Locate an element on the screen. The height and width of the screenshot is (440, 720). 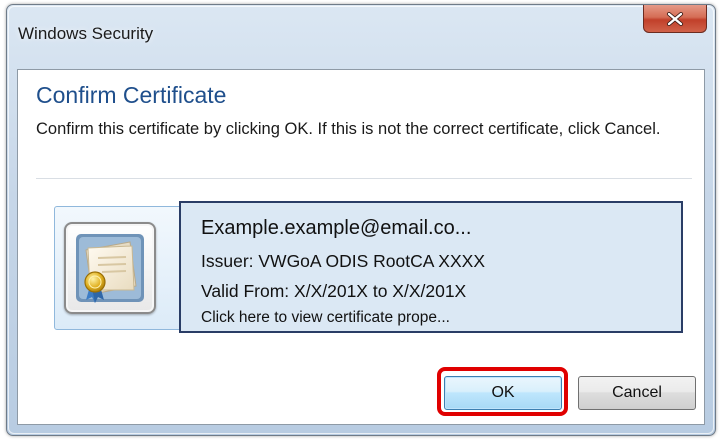
close-icon is located at coordinates (675, 18).